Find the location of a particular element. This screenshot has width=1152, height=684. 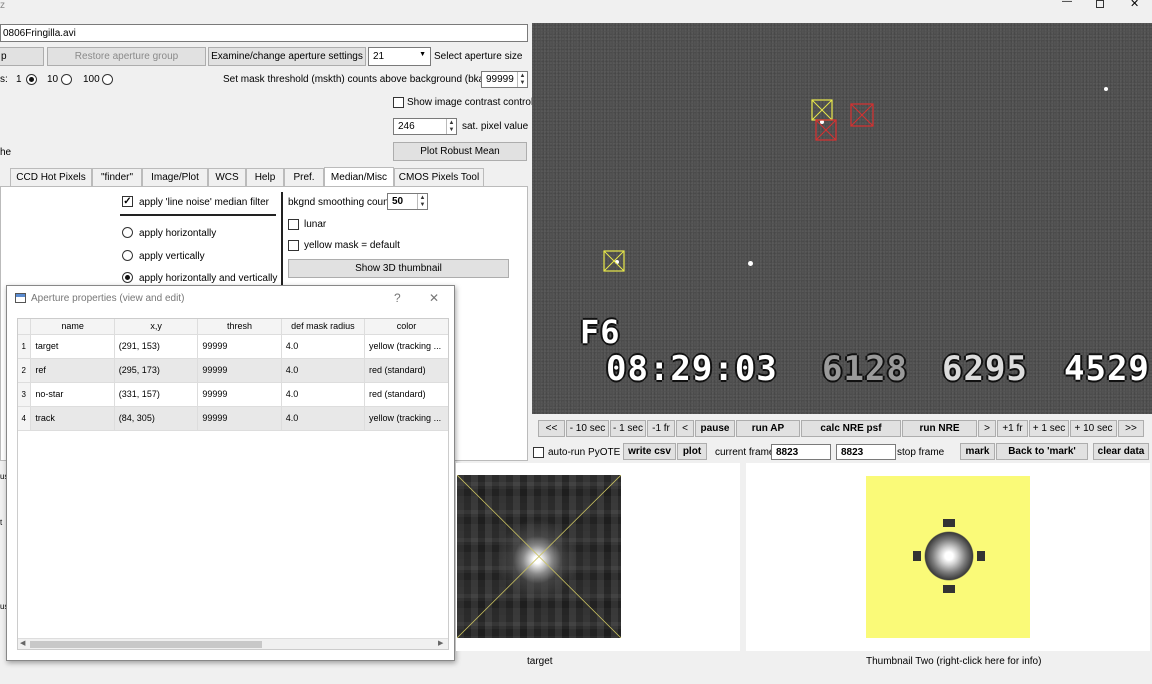

bkgnd-smoothing-input: 50 ▲ ▼ is located at coordinates (407, 201).